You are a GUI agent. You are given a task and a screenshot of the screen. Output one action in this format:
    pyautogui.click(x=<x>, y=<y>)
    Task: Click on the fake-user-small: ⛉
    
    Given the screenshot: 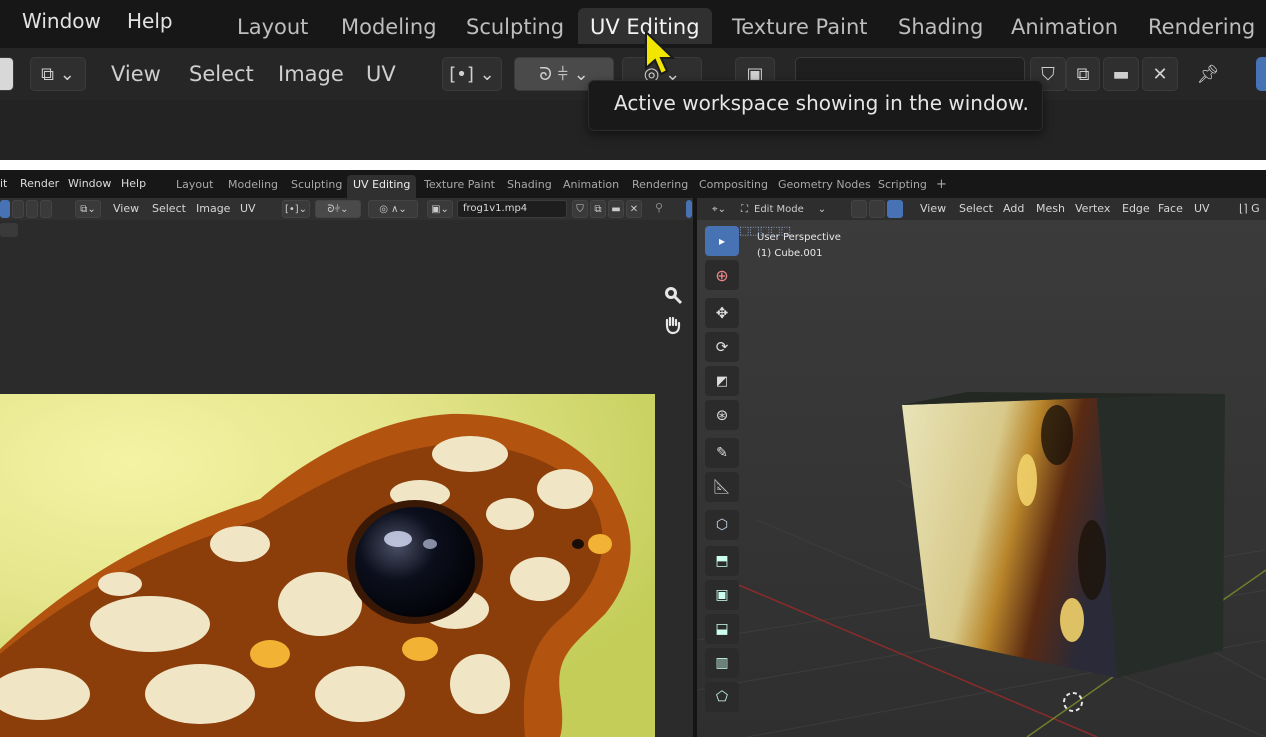 What is the action you would take?
    pyautogui.click(x=580, y=209)
    